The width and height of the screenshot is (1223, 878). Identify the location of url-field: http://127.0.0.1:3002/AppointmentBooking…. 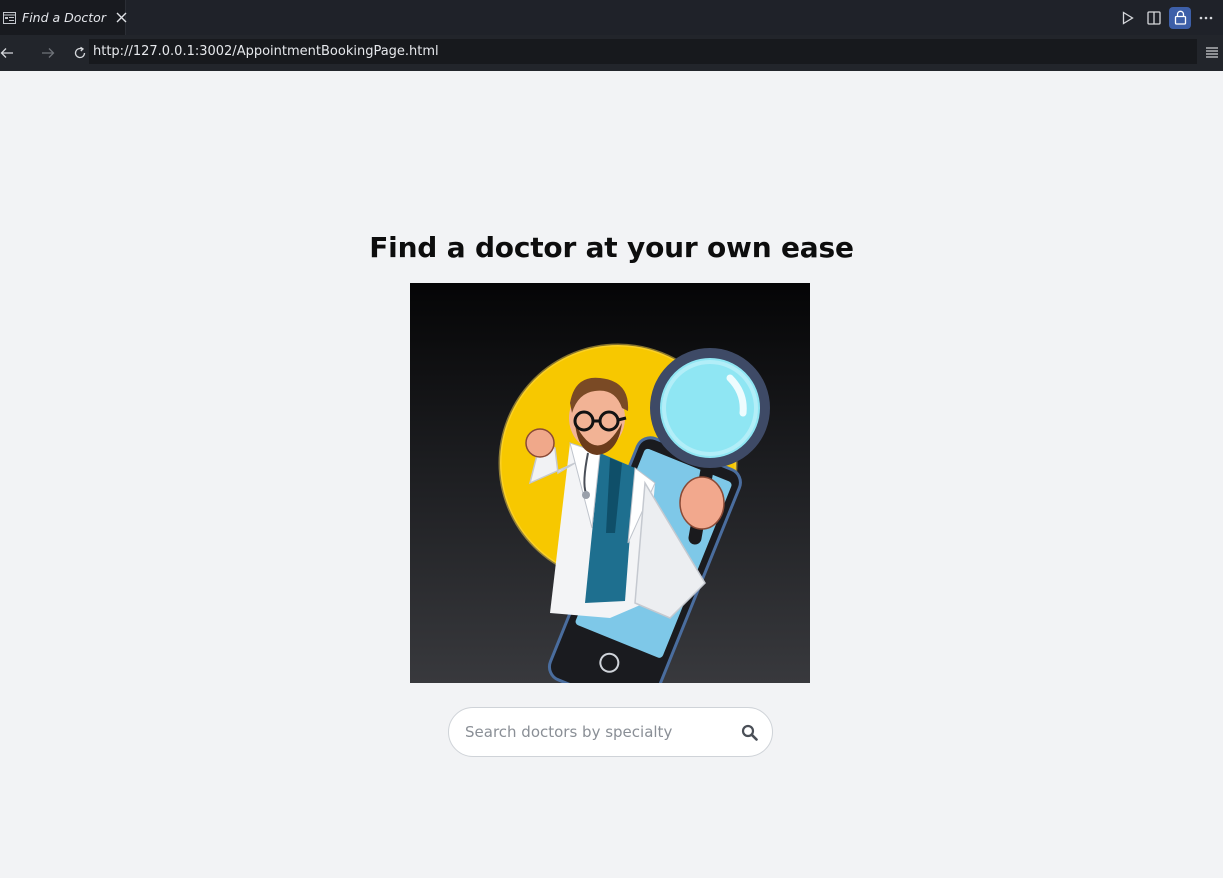
(643, 51).